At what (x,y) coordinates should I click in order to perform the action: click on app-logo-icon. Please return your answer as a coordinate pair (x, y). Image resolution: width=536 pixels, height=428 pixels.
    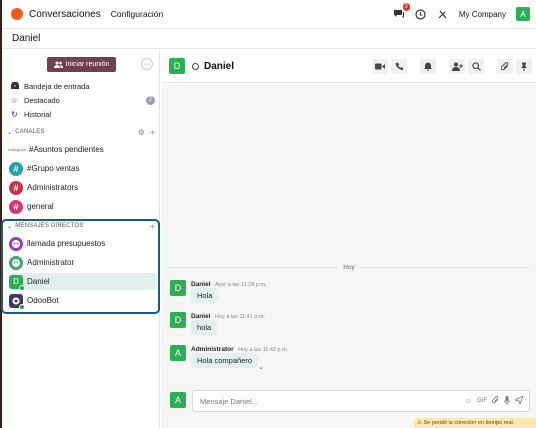
    Looking at the image, I should click on (17, 14).